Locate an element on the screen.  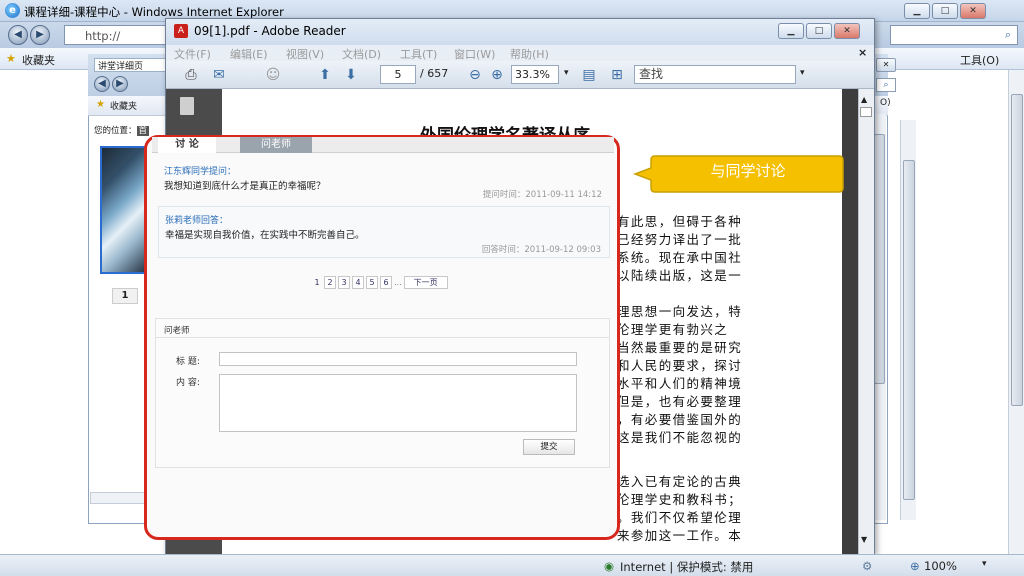
inner-ie-tab-title: 讲堂详细页 is located at coordinates (121, 67).